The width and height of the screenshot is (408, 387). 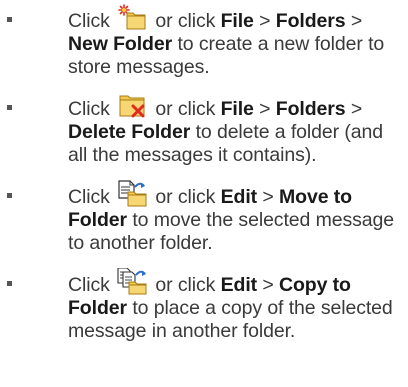 I want to click on new-folder-icon, so click(x=132, y=17).